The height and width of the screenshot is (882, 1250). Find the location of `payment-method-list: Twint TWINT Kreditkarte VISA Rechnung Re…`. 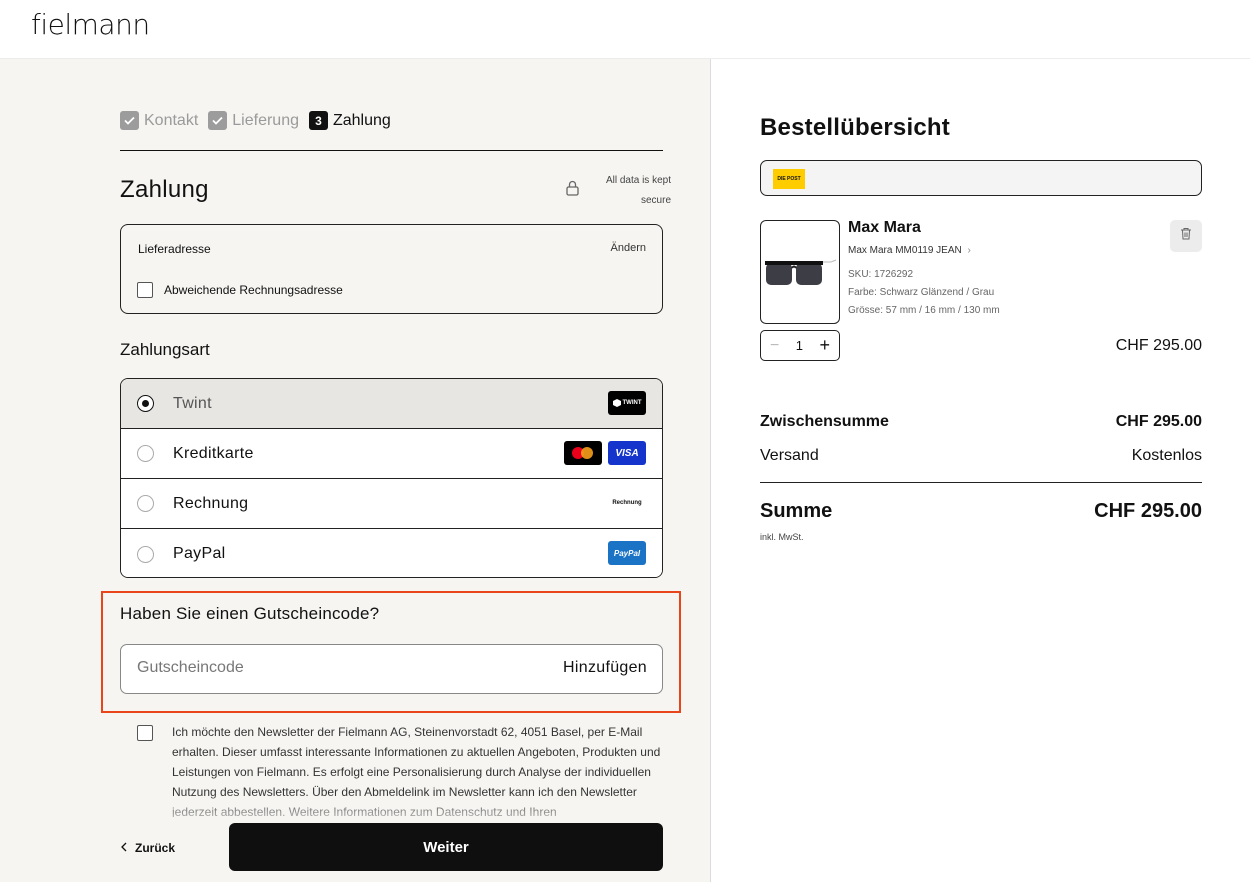

payment-method-list: Twint TWINT Kreditkarte VISA Rechnung Re… is located at coordinates (391, 478).